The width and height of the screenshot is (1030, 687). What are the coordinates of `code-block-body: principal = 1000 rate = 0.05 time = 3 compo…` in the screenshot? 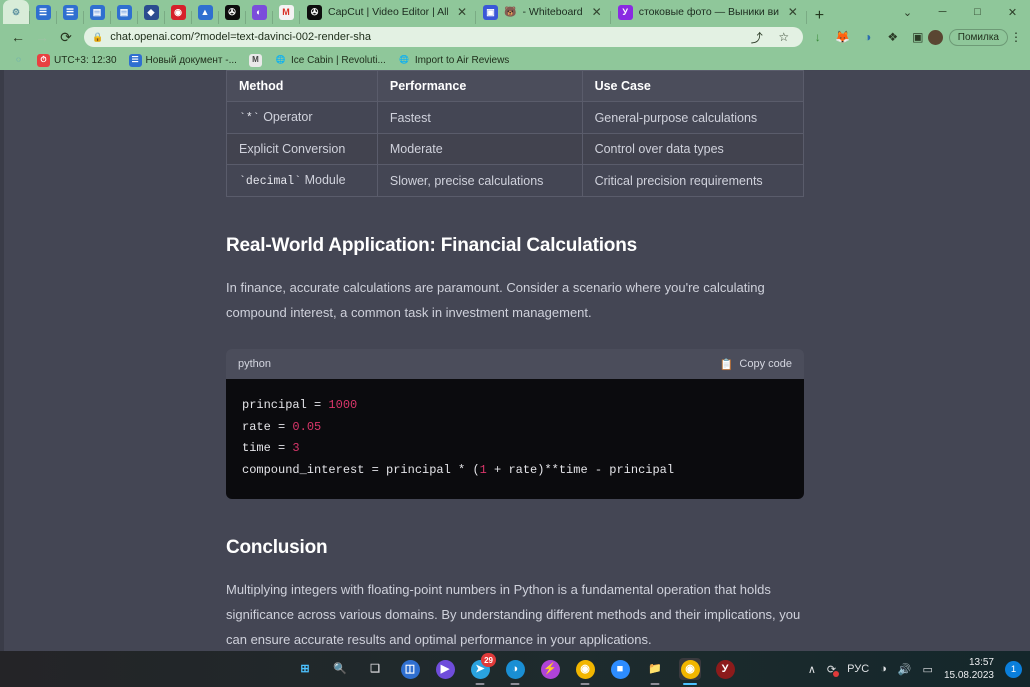 It's located at (515, 439).